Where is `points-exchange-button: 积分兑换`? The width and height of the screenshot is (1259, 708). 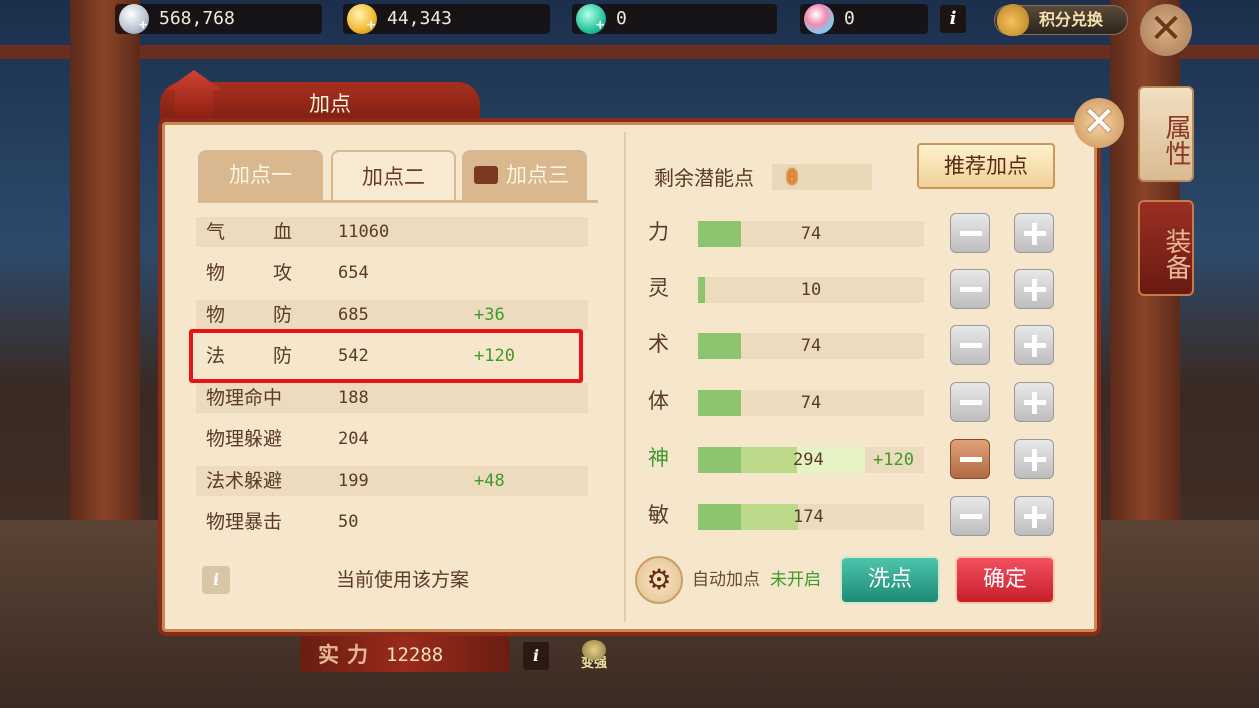 points-exchange-button: 积分兑换 is located at coordinates (1061, 20).